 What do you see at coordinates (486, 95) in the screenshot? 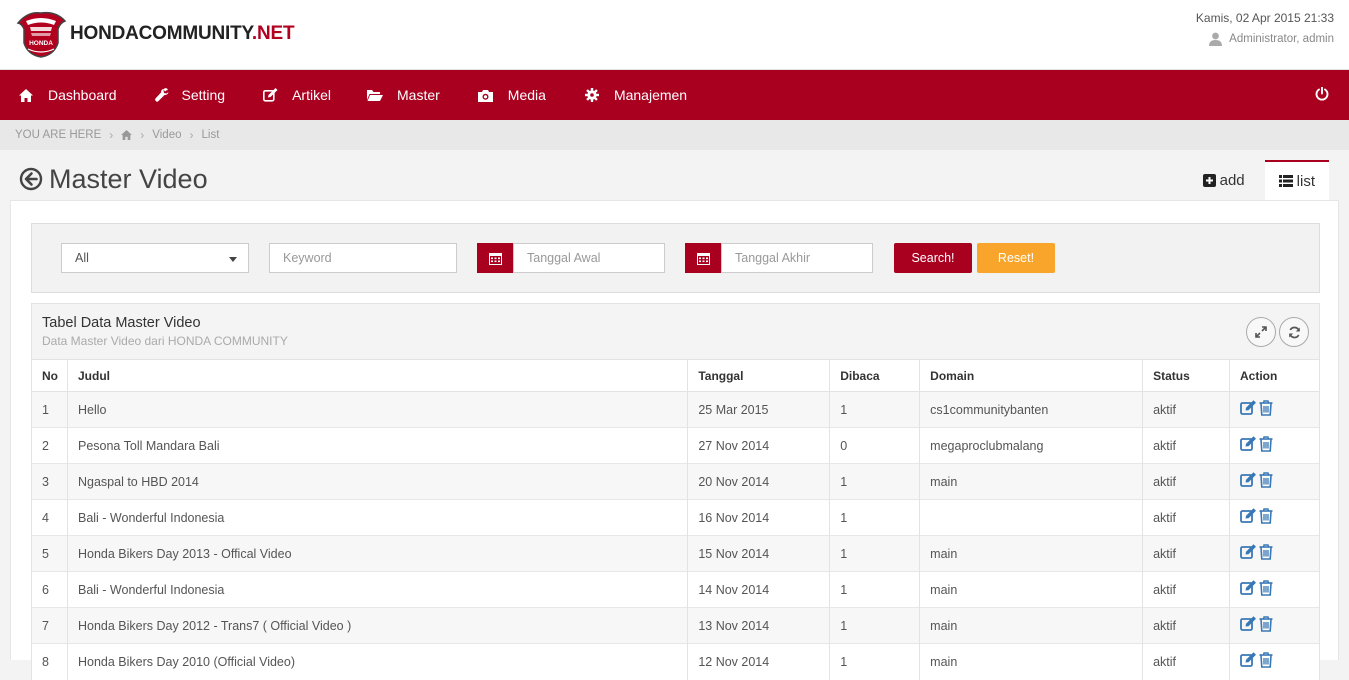
I see `camera-icon` at bounding box center [486, 95].